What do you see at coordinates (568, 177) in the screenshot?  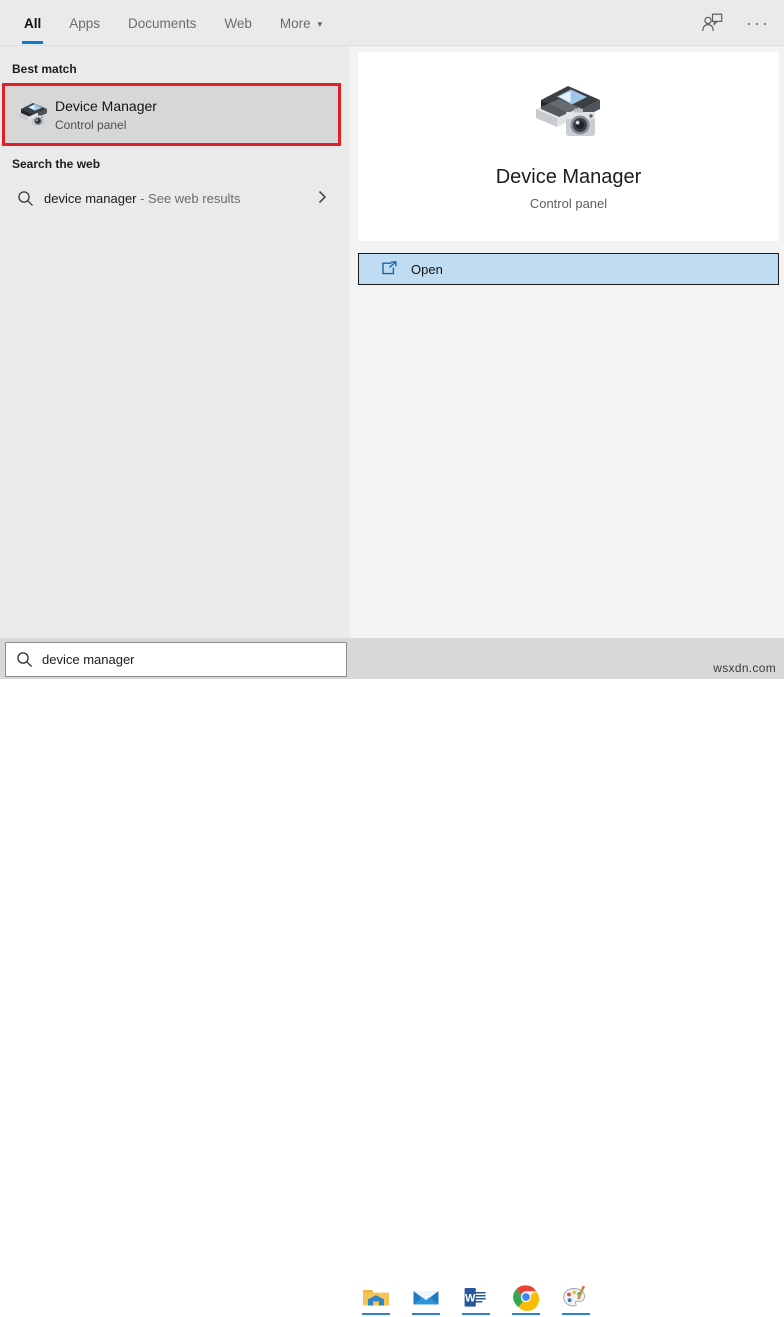 I see `preview-title: Device Manager` at bounding box center [568, 177].